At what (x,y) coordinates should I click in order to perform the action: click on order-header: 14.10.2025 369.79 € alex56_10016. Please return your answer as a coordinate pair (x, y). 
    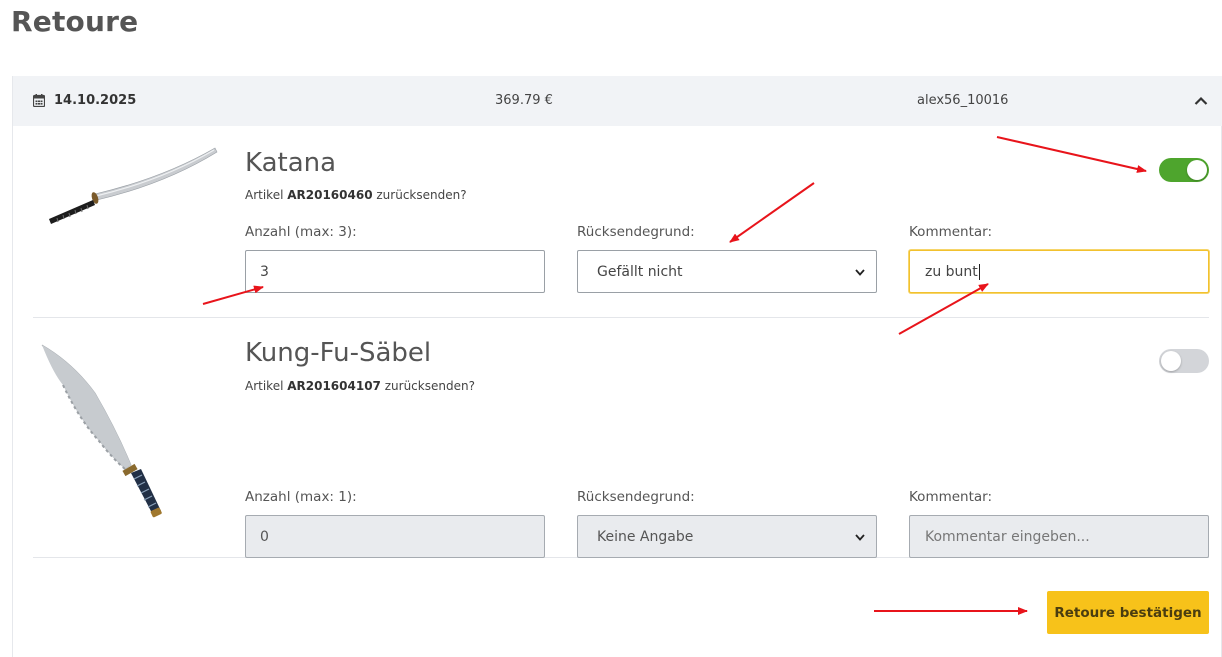
    Looking at the image, I should click on (617, 101).